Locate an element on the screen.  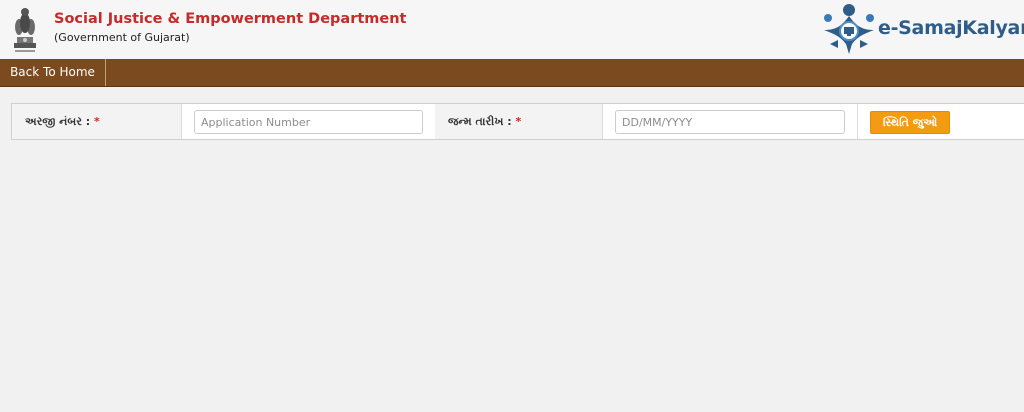
birth-date-input is located at coordinates (730, 122).